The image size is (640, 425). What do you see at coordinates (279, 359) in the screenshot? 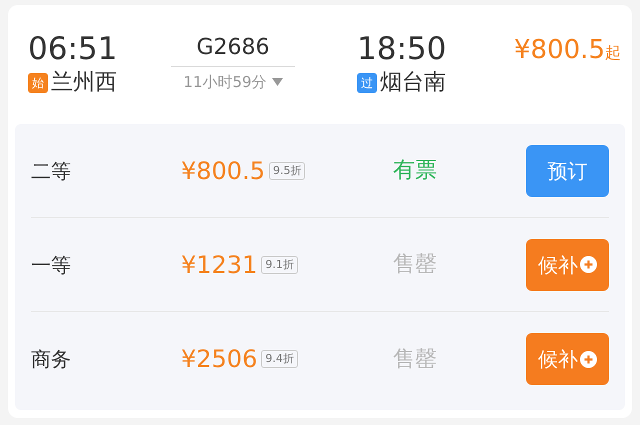
I see `discount-tag: 9.4折` at bounding box center [279, 359].